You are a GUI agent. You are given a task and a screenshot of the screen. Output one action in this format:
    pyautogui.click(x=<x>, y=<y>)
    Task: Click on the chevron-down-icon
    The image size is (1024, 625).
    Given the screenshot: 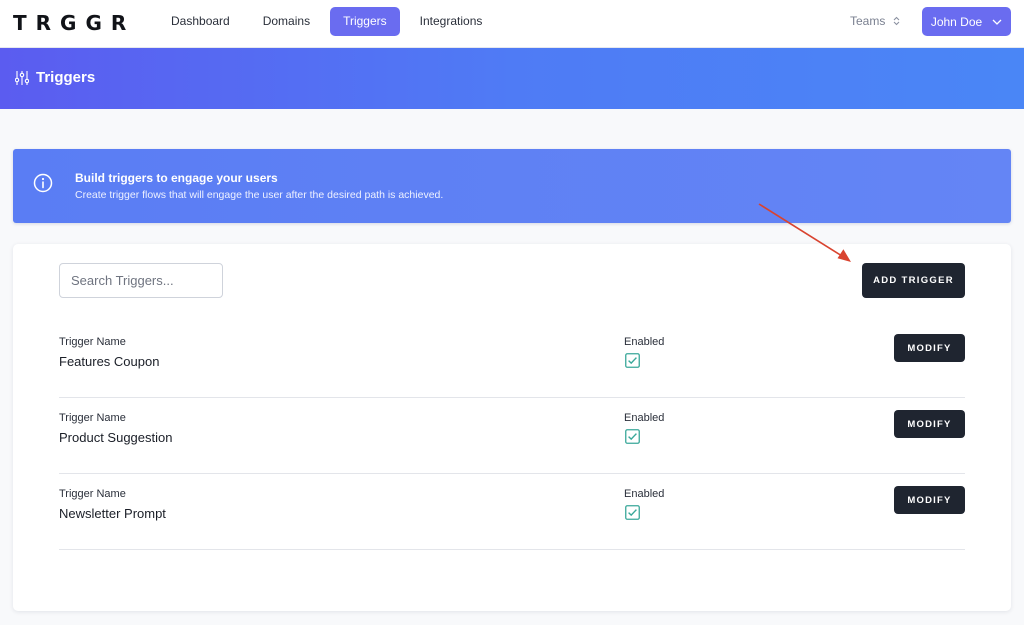 What is the action you would take?
    pyautogui.click(x=997, y=22)
    